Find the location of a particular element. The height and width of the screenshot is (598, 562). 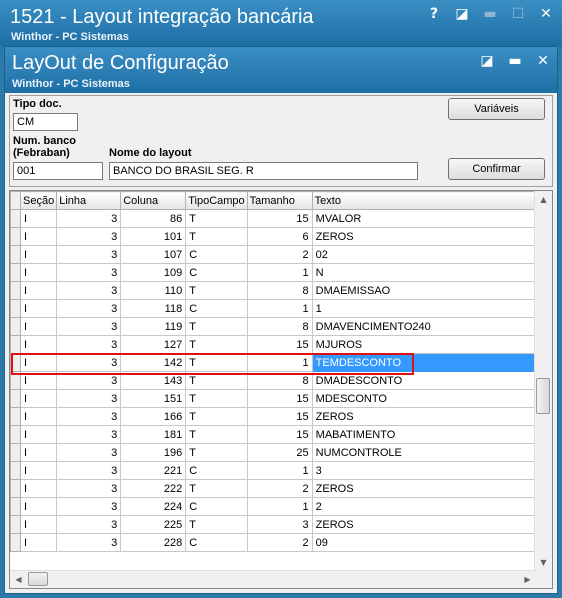

vertical-scroll-thumb is located at coordinates (543, 396).